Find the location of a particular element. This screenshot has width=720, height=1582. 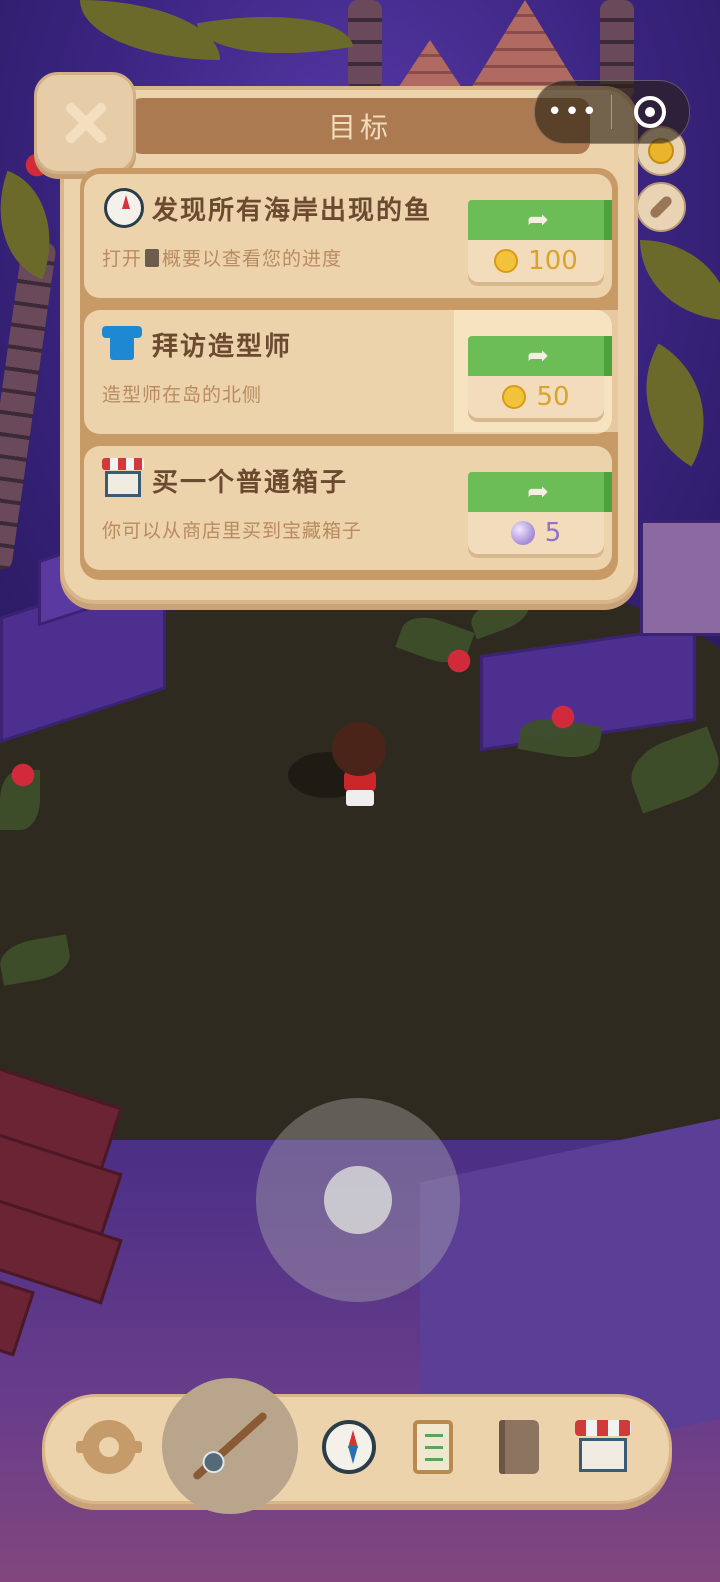

goal-description: 打开 概要以查看您的进度 is located at coordinates (222, 257).